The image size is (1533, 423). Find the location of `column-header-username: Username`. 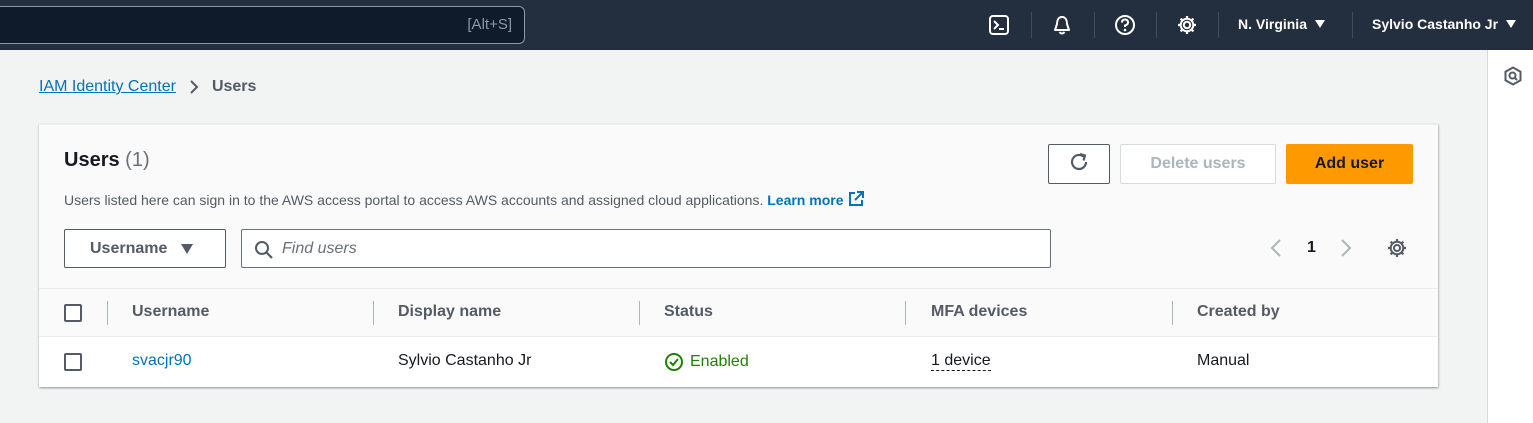

column-header-username: Username is located at coordinates (170, 312).